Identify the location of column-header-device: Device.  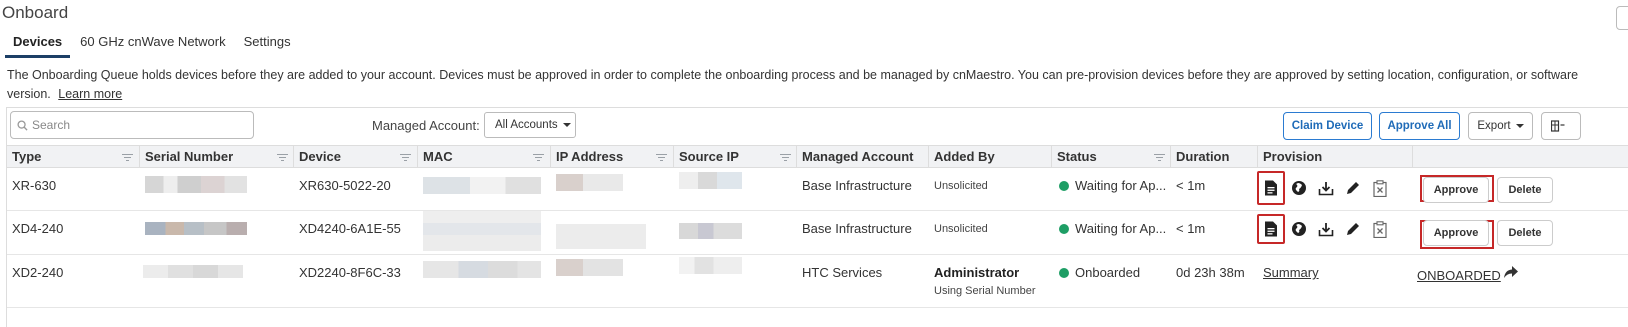
(320, 156).